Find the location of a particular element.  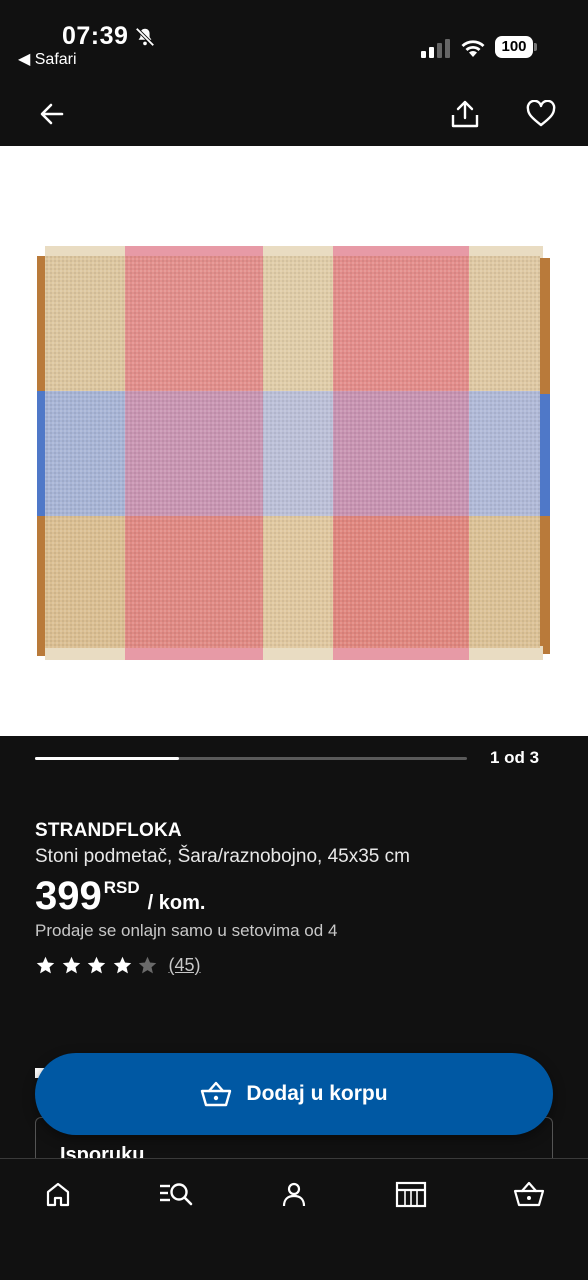

add-to-cart-button: Dodaj u korpu is located at coordinates (294, 1094).